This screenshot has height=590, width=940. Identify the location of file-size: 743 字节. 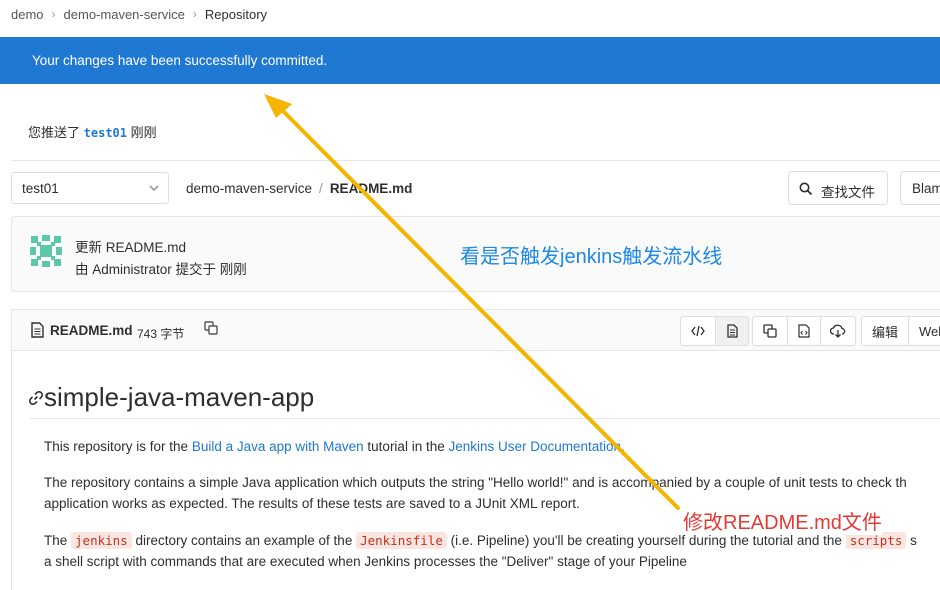
(161, 334).